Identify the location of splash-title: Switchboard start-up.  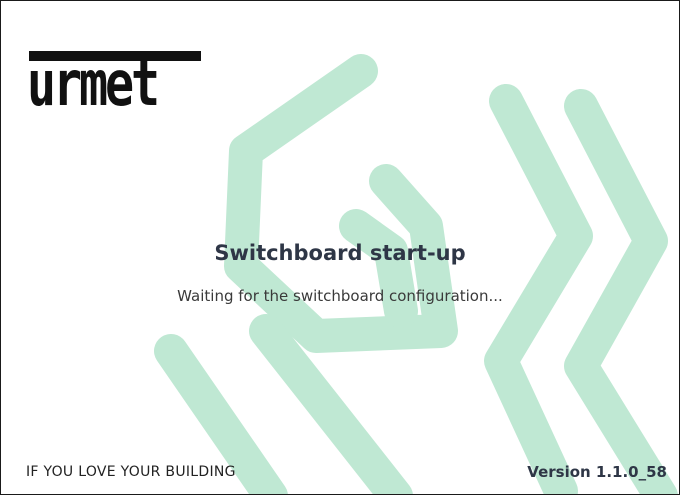
(340, 253).